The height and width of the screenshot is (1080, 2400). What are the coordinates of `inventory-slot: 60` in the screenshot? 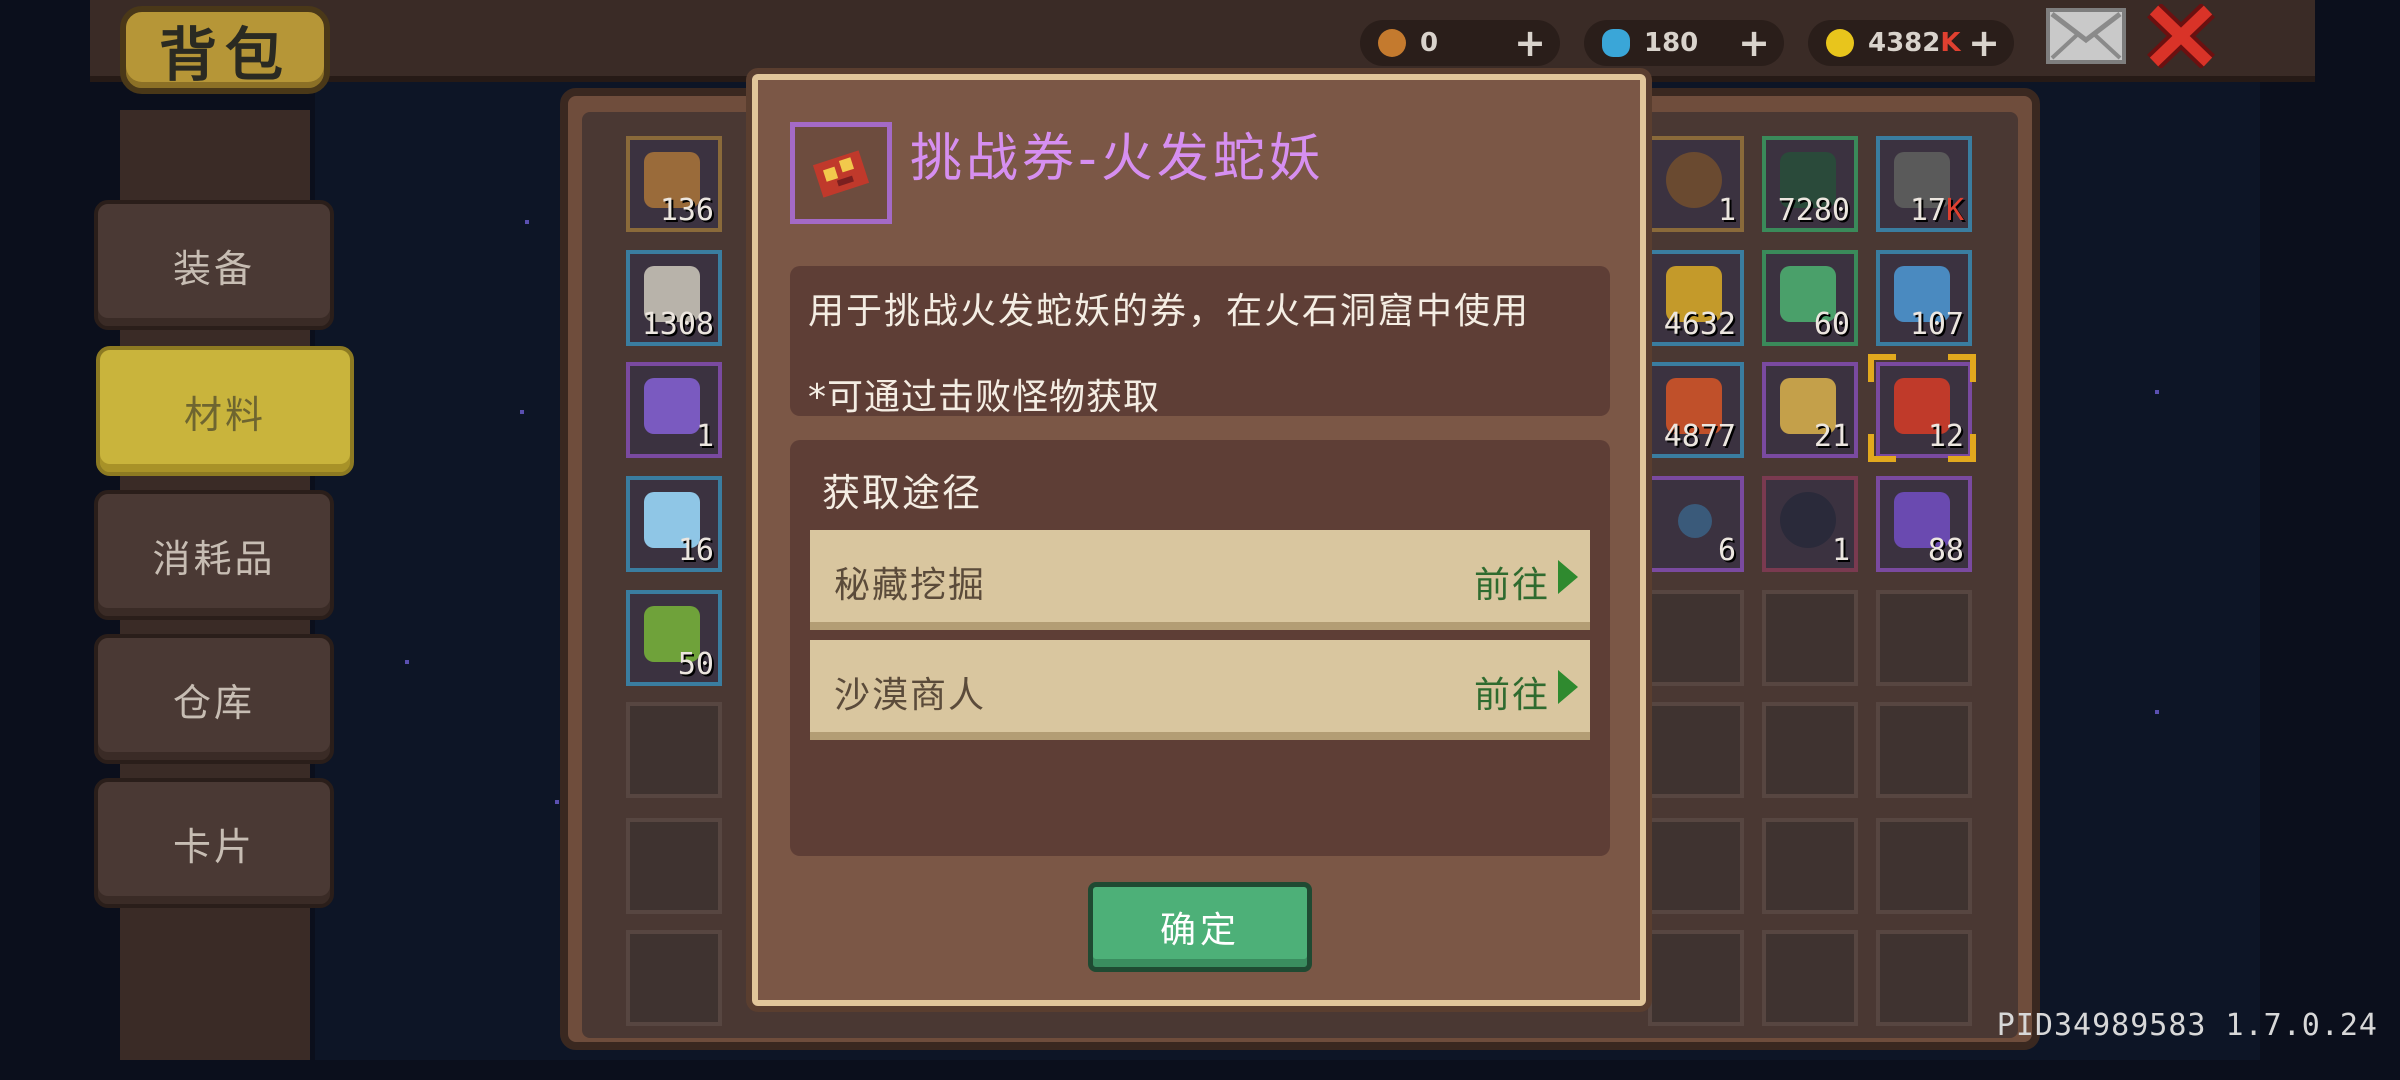 It's located at (1810, 298).